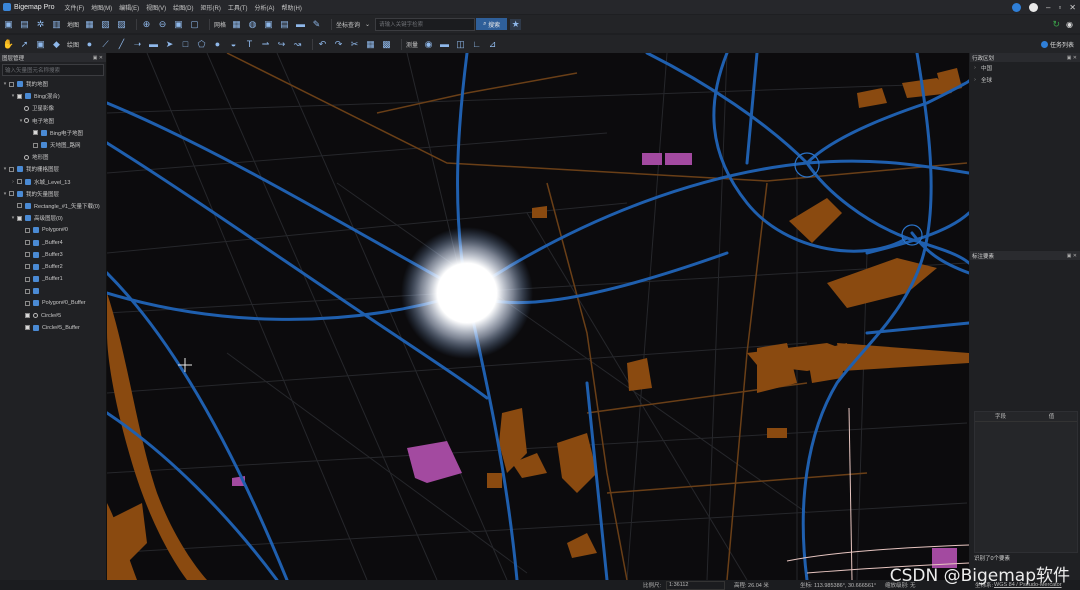  Describe the element at coordinates (316, 24) in the screenshot. I see `clear-icon: ✎` at that location.